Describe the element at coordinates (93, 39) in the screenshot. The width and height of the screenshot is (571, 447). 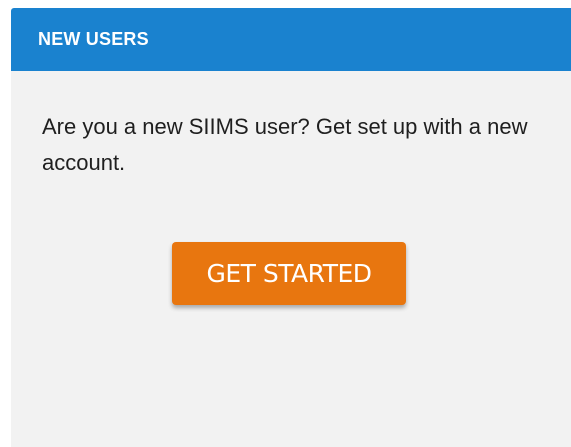
I see `panel-title: NEW USERS` at that location.